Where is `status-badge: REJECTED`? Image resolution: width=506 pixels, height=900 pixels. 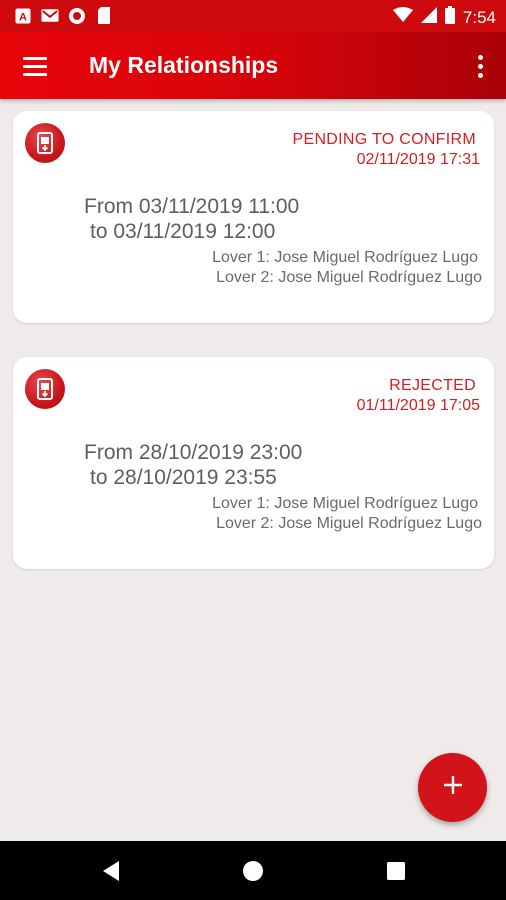 status-badge: REJECTED is located at coordinates (432, 385).